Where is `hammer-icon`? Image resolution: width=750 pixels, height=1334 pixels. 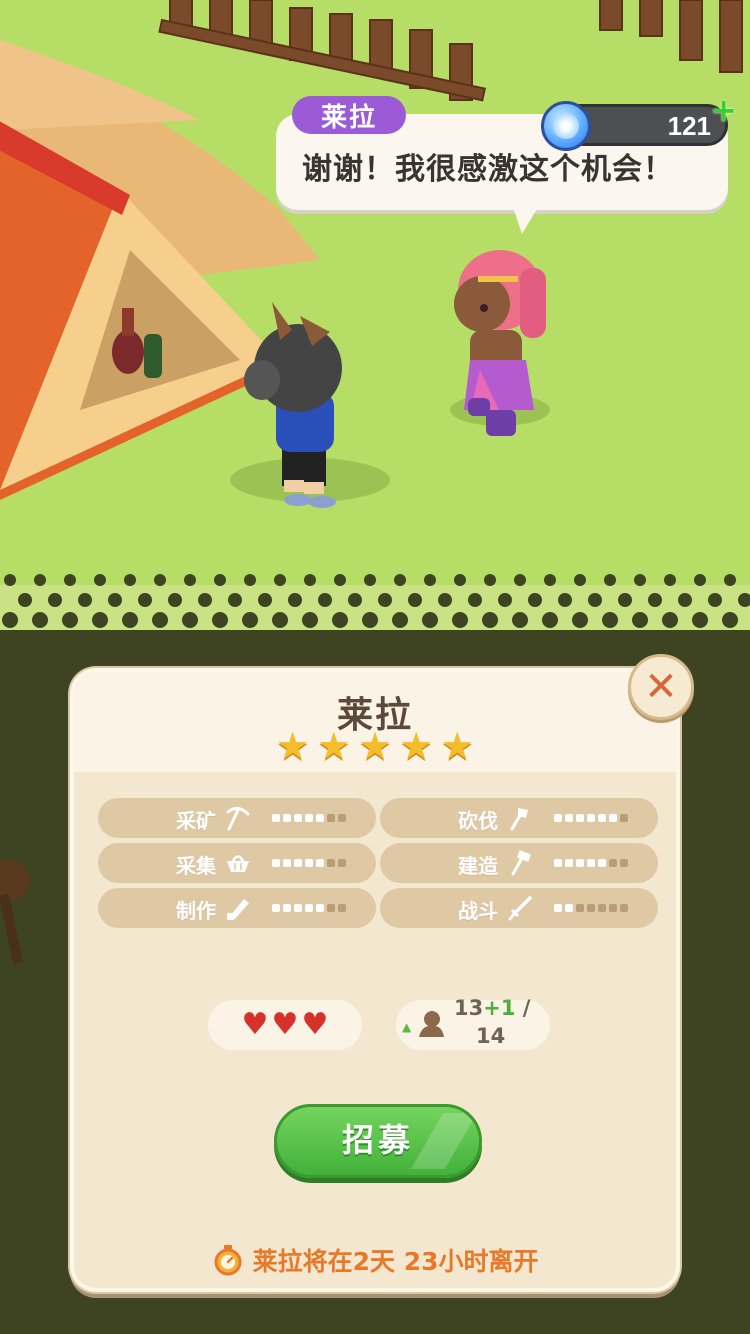
hammer-icon is located at coordinates (521, 863).